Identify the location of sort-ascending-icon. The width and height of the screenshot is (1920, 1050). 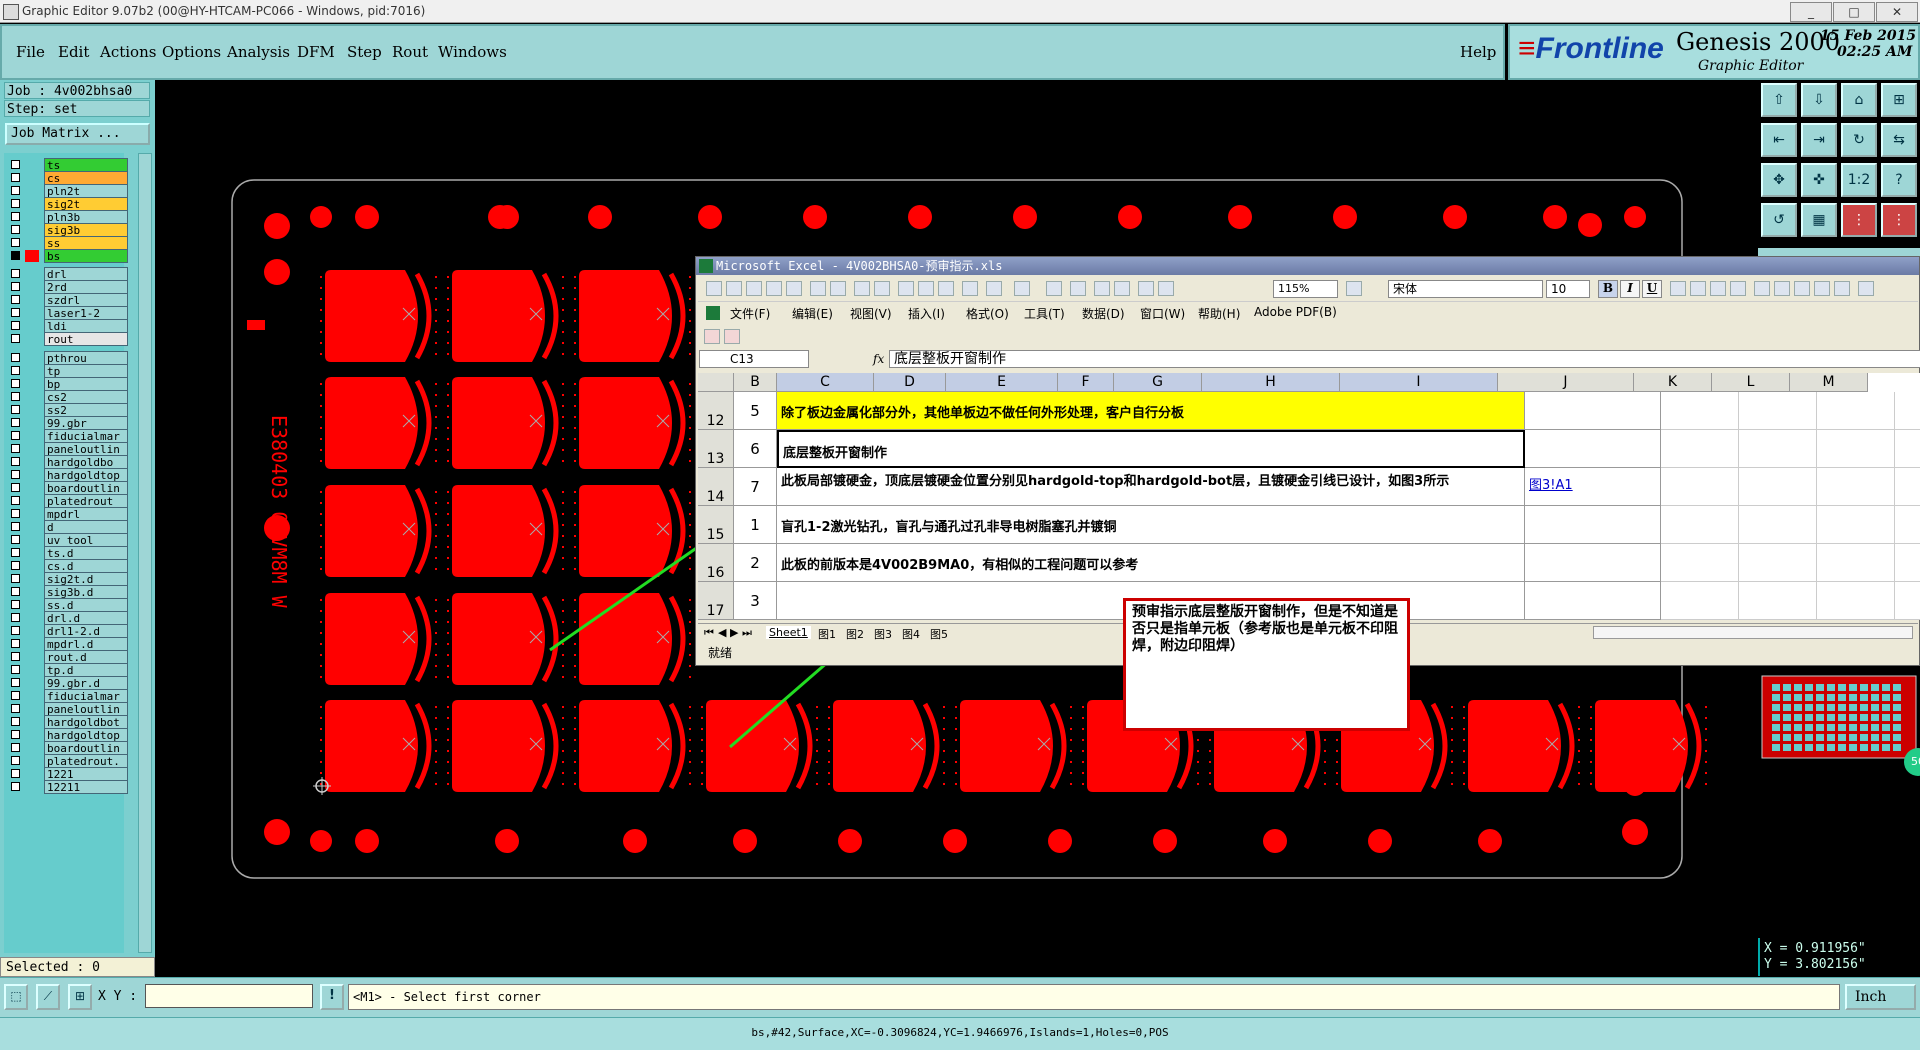
(1102, 288).